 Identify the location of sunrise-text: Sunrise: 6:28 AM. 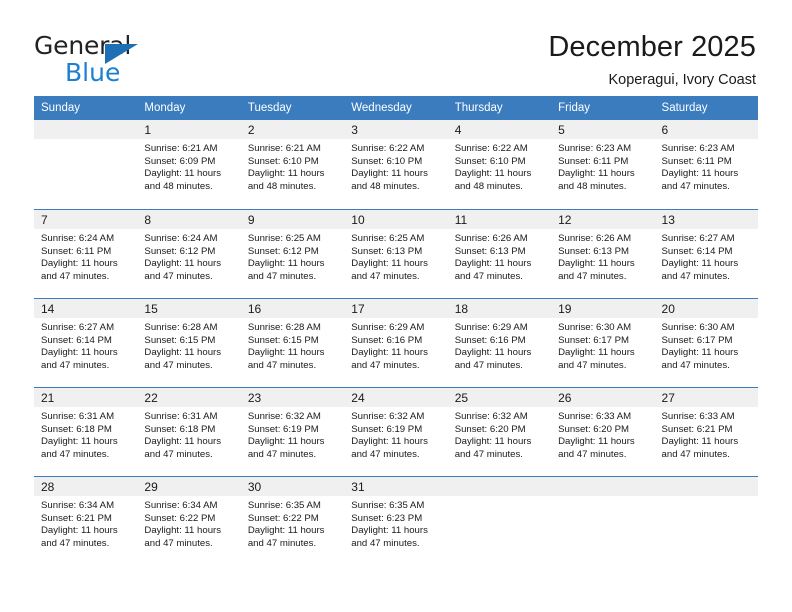
(284, 327).